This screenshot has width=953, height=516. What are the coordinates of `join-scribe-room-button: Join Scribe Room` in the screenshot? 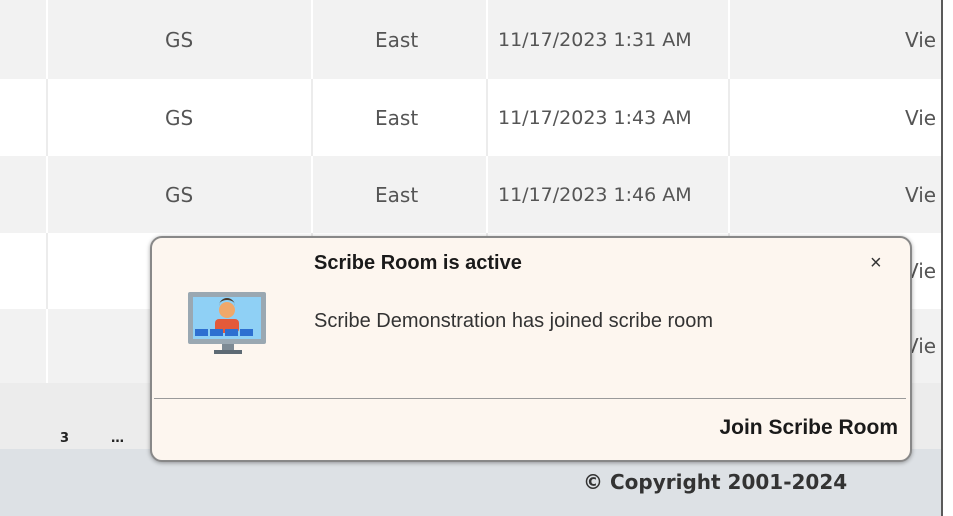 It's located at (808, 428).